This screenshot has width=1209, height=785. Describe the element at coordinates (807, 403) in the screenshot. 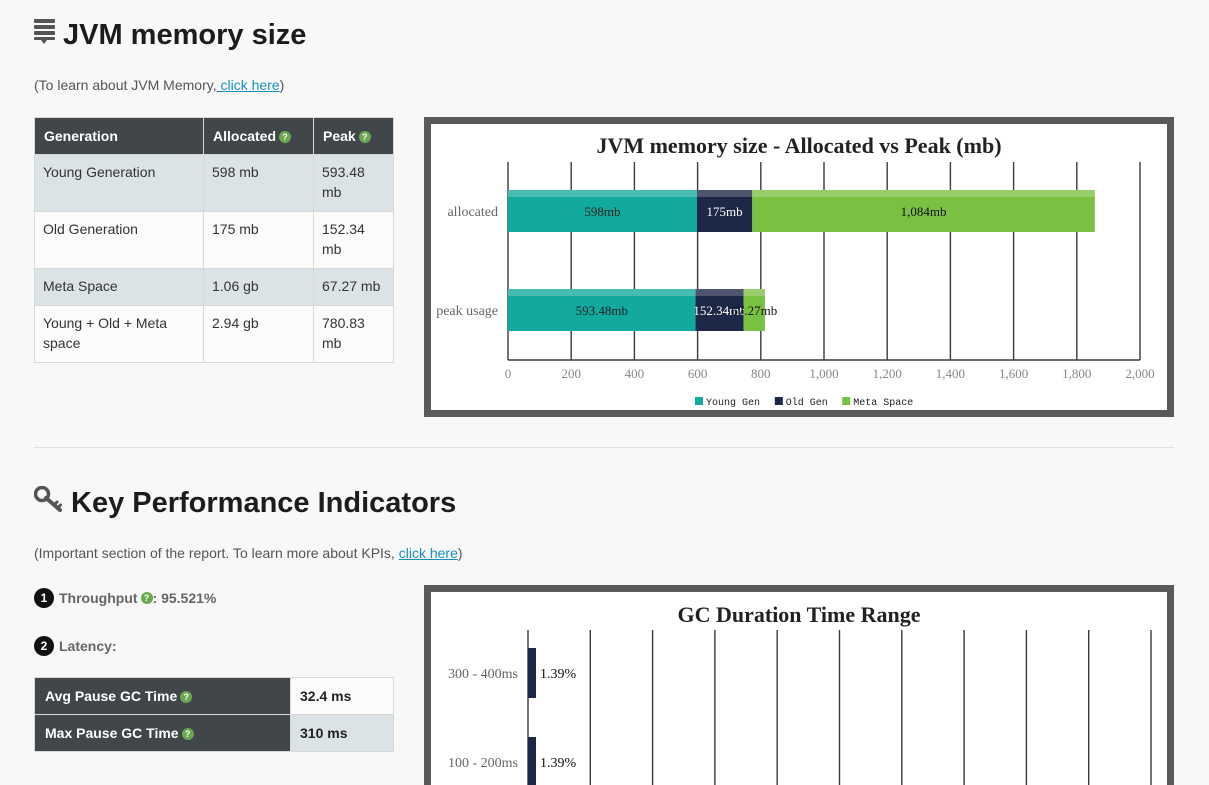

I see `legend-label: Old Gen` at that location.